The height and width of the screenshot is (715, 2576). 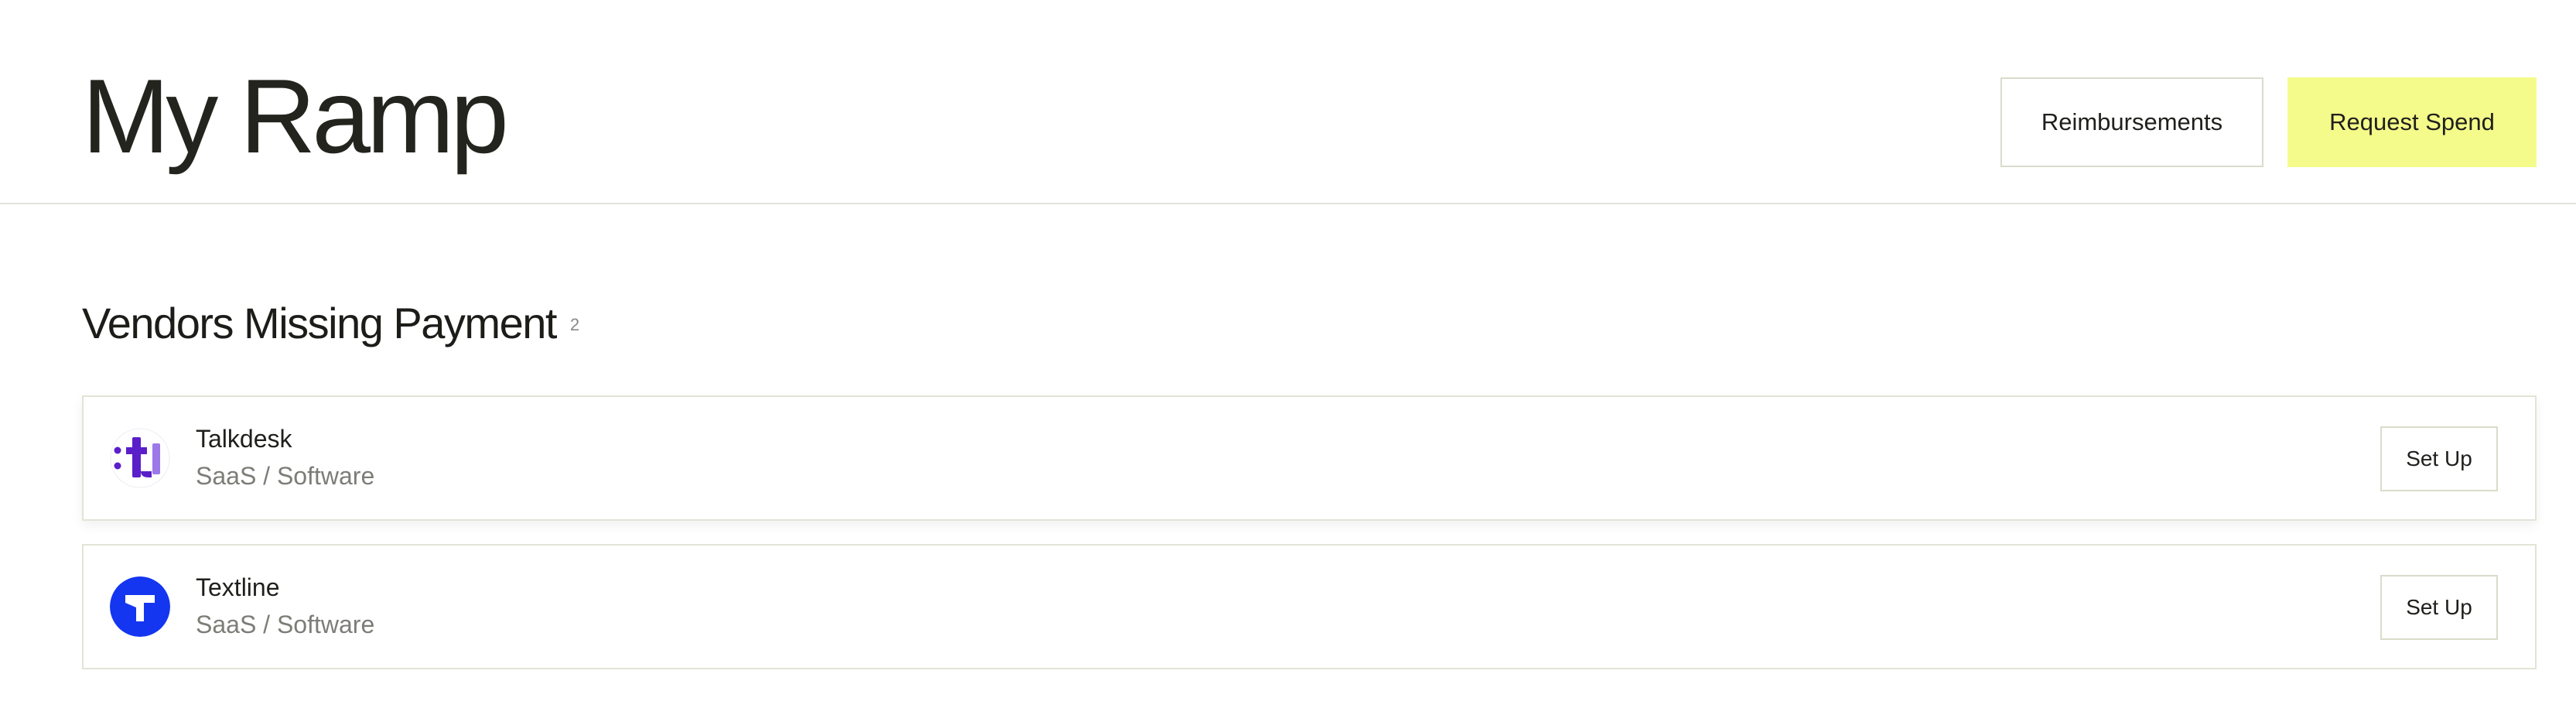 I want to click on section-count-badge: 2, so click(x=574, y=325).